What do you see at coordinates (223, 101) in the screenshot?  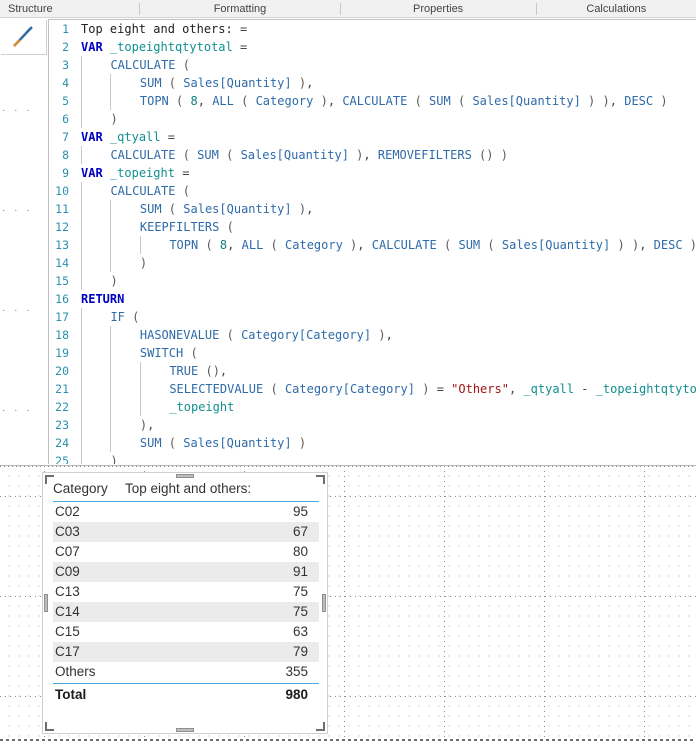 I see `code-token: ALL` at bounding box center [223, 101].